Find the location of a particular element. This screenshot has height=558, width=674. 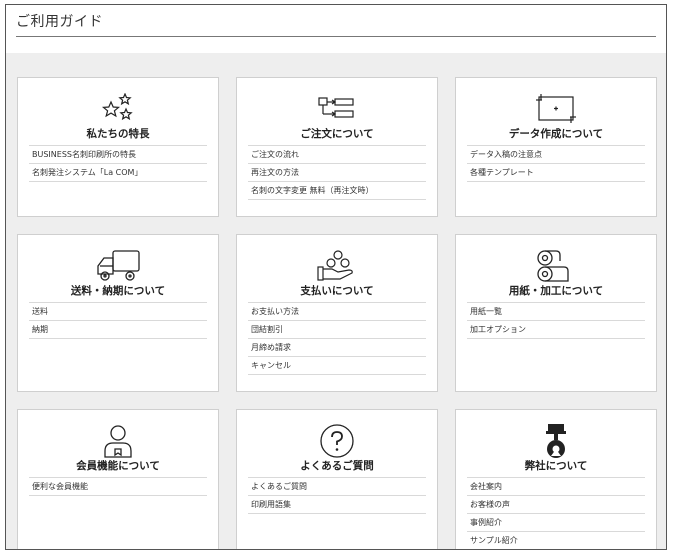

link-lacom-system: 名刺発注システム「La COM」 is located at coordinates (118, 173).